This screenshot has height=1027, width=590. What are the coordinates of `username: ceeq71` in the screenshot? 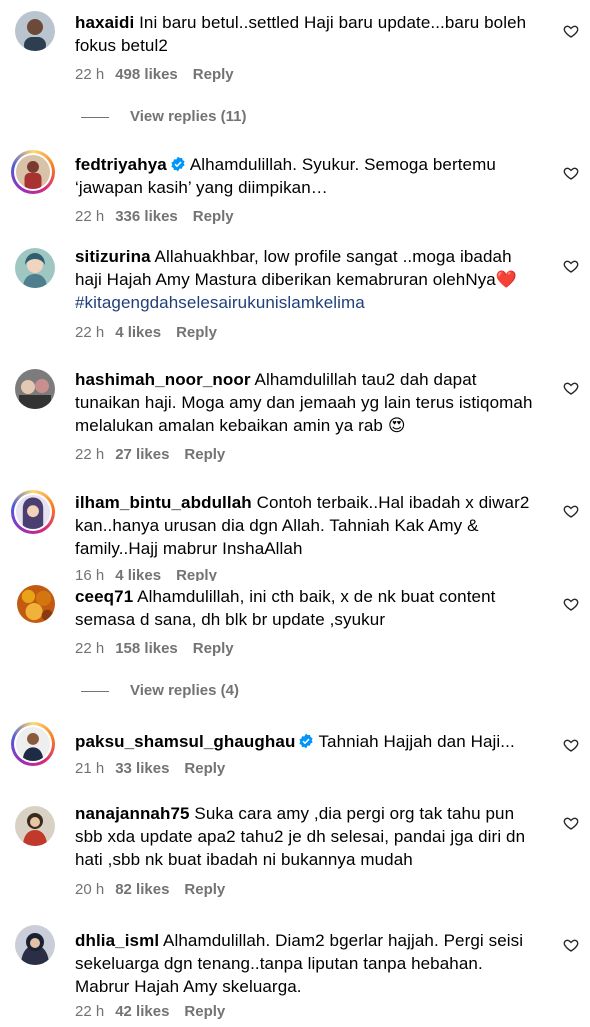 It's located at (104, 596).